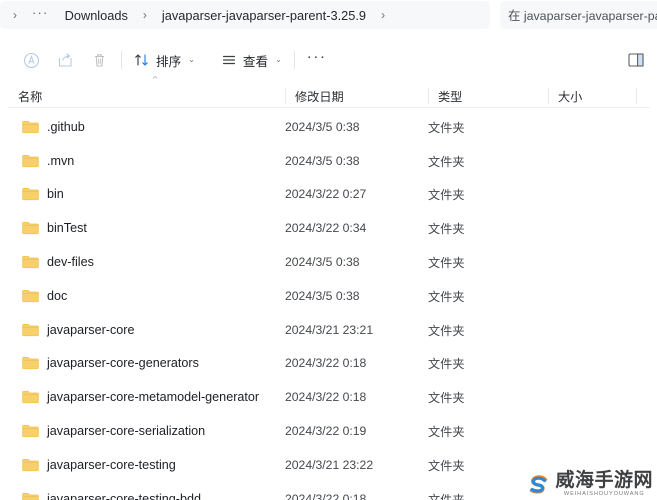 The height and width of the screenshot is (500, 657). Describe the element at coordinates (111, 496) in the screenshot. I see `file-name-cell: javaparser-core-testing-bdd` at that location.